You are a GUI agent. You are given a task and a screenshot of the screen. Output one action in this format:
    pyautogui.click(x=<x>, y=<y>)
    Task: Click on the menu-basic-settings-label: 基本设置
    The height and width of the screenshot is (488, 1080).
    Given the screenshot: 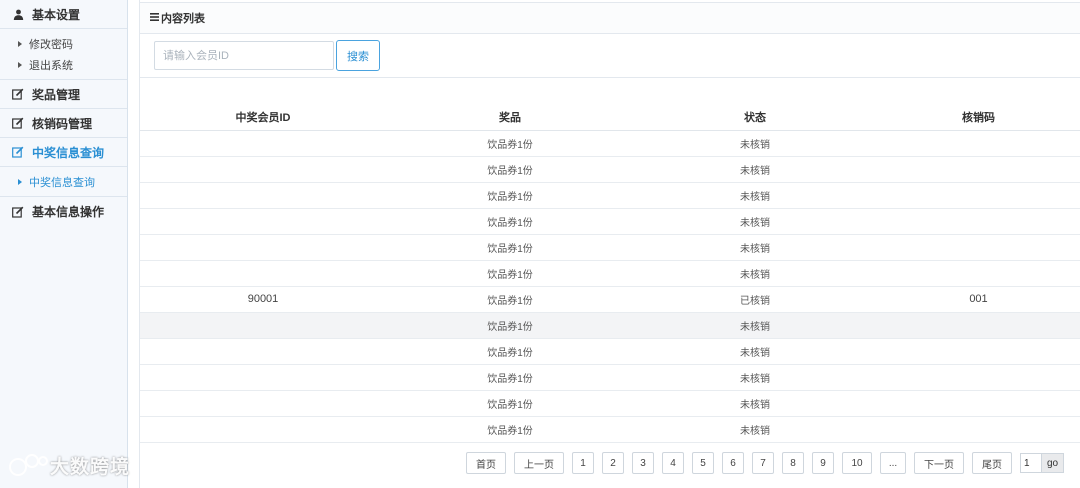 What is the action you would take?
    pyautogui.click(x=56, y=14)
    